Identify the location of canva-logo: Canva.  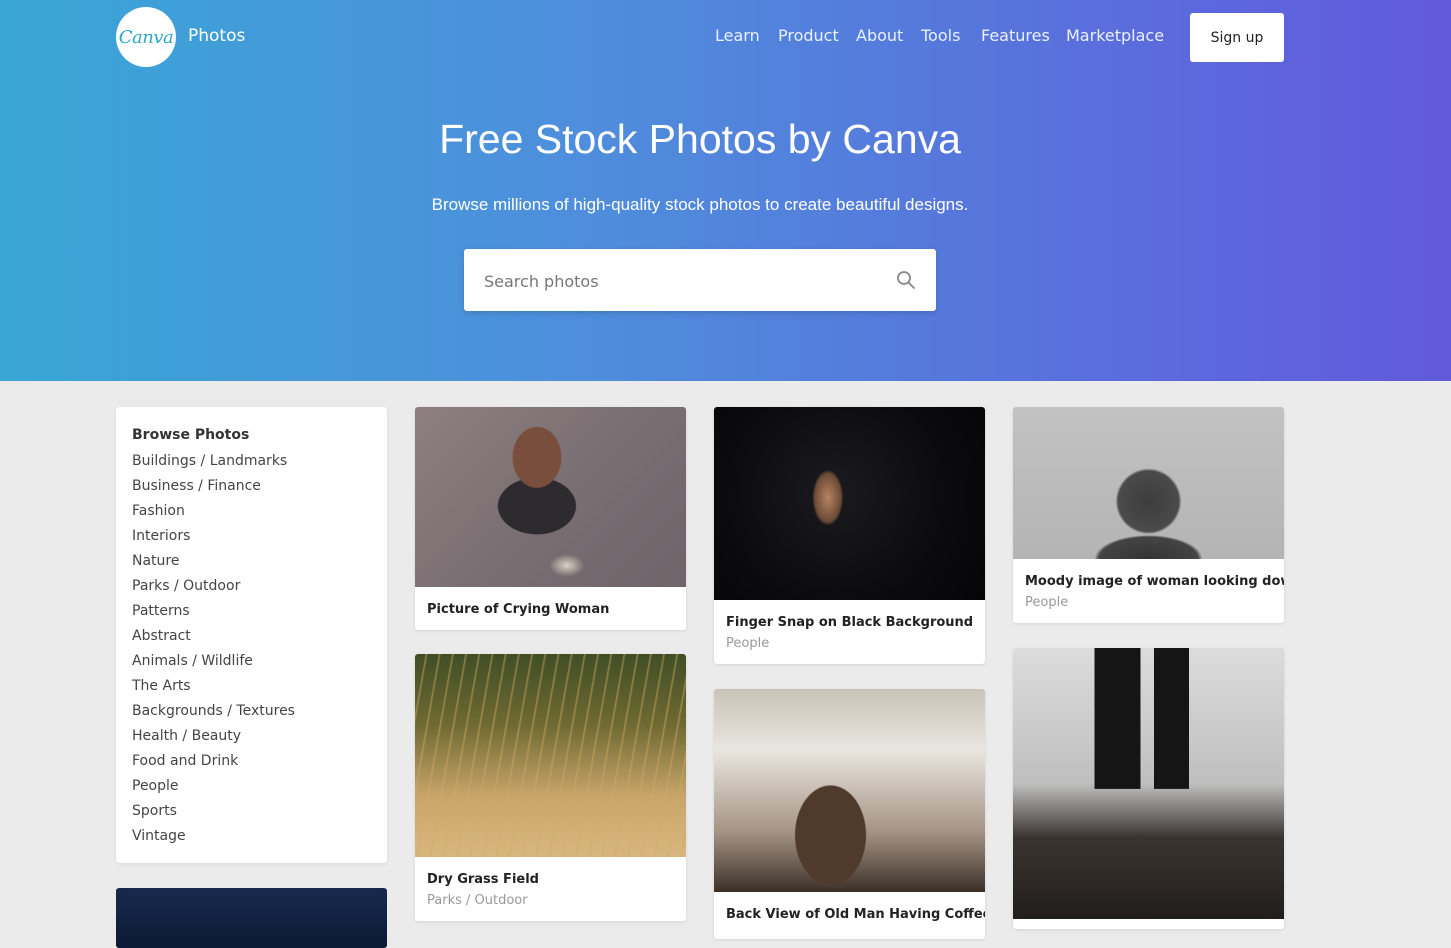
(146, 37).